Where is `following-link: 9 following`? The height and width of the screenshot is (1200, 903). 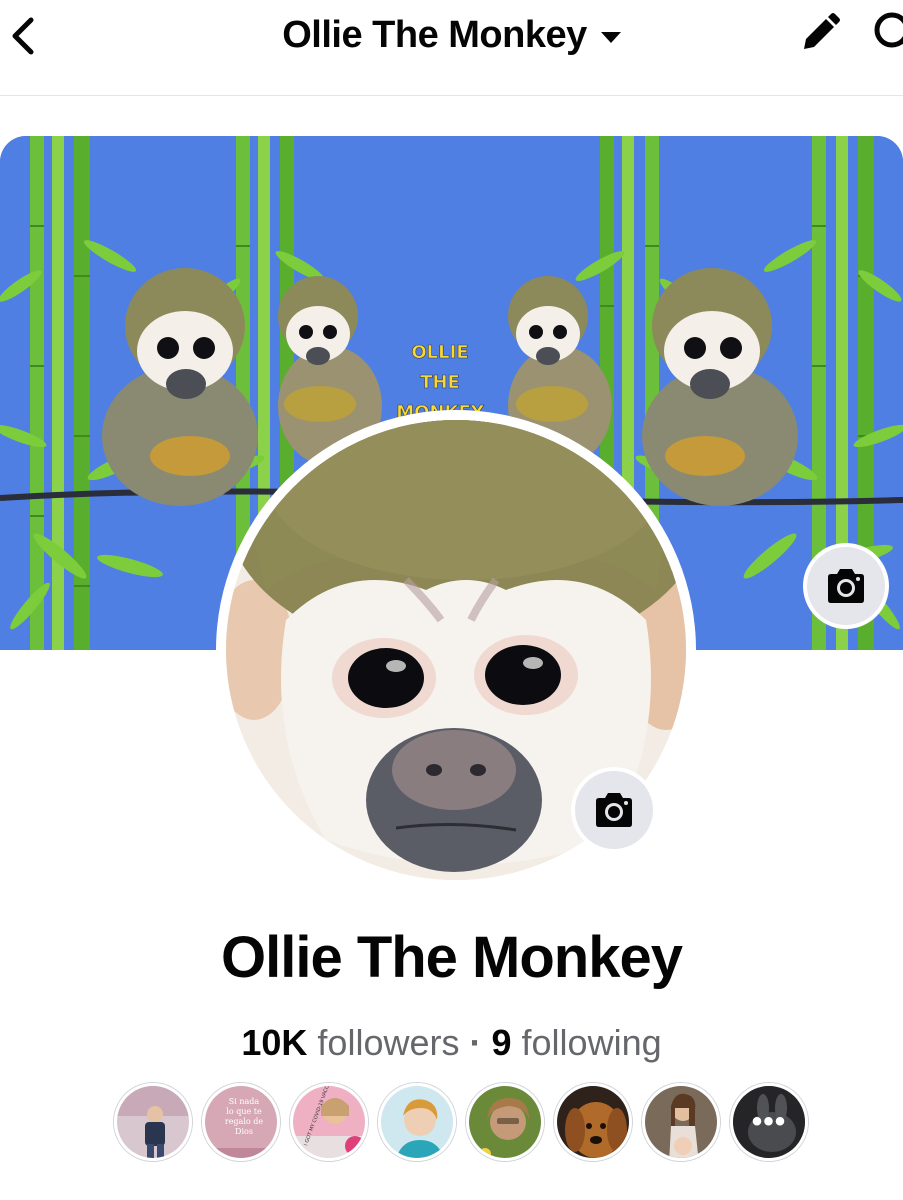
following-link: 9 following is located at coordinates (576, 1042).